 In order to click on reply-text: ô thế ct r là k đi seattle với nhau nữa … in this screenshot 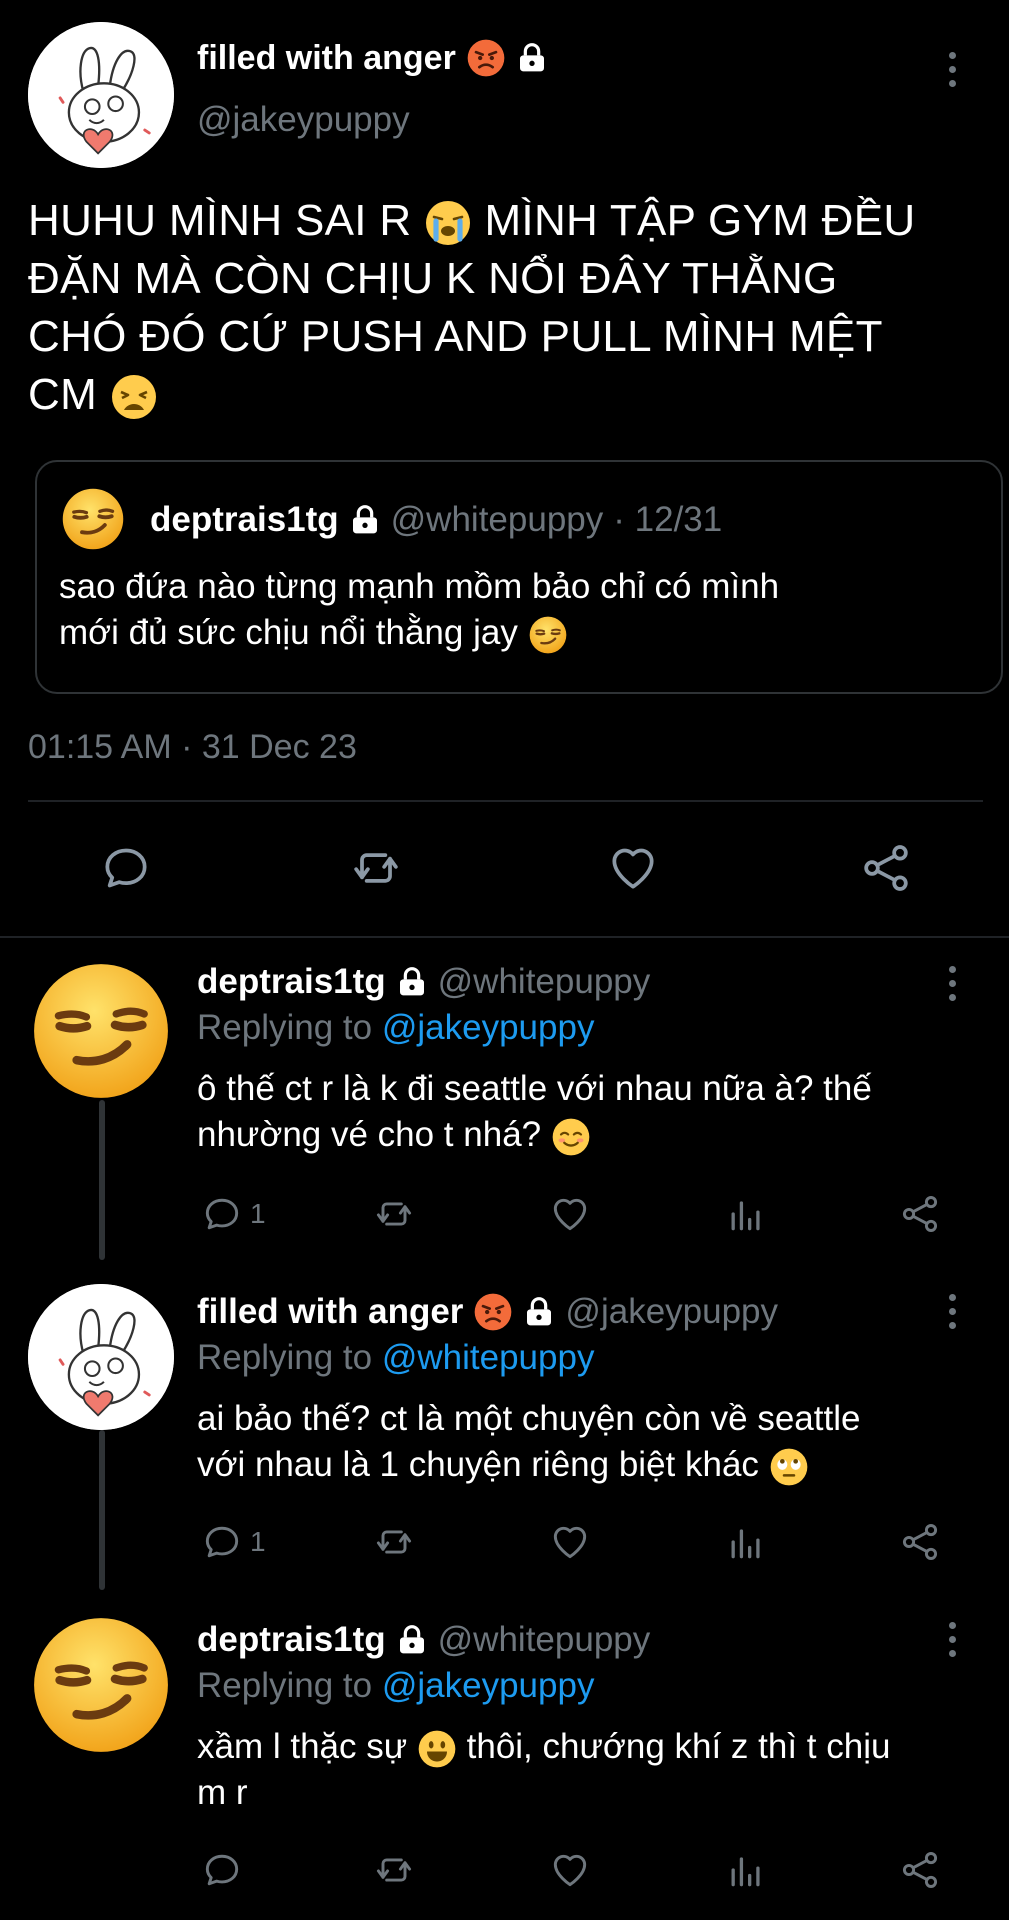, I will do `click(534, 1112)`.